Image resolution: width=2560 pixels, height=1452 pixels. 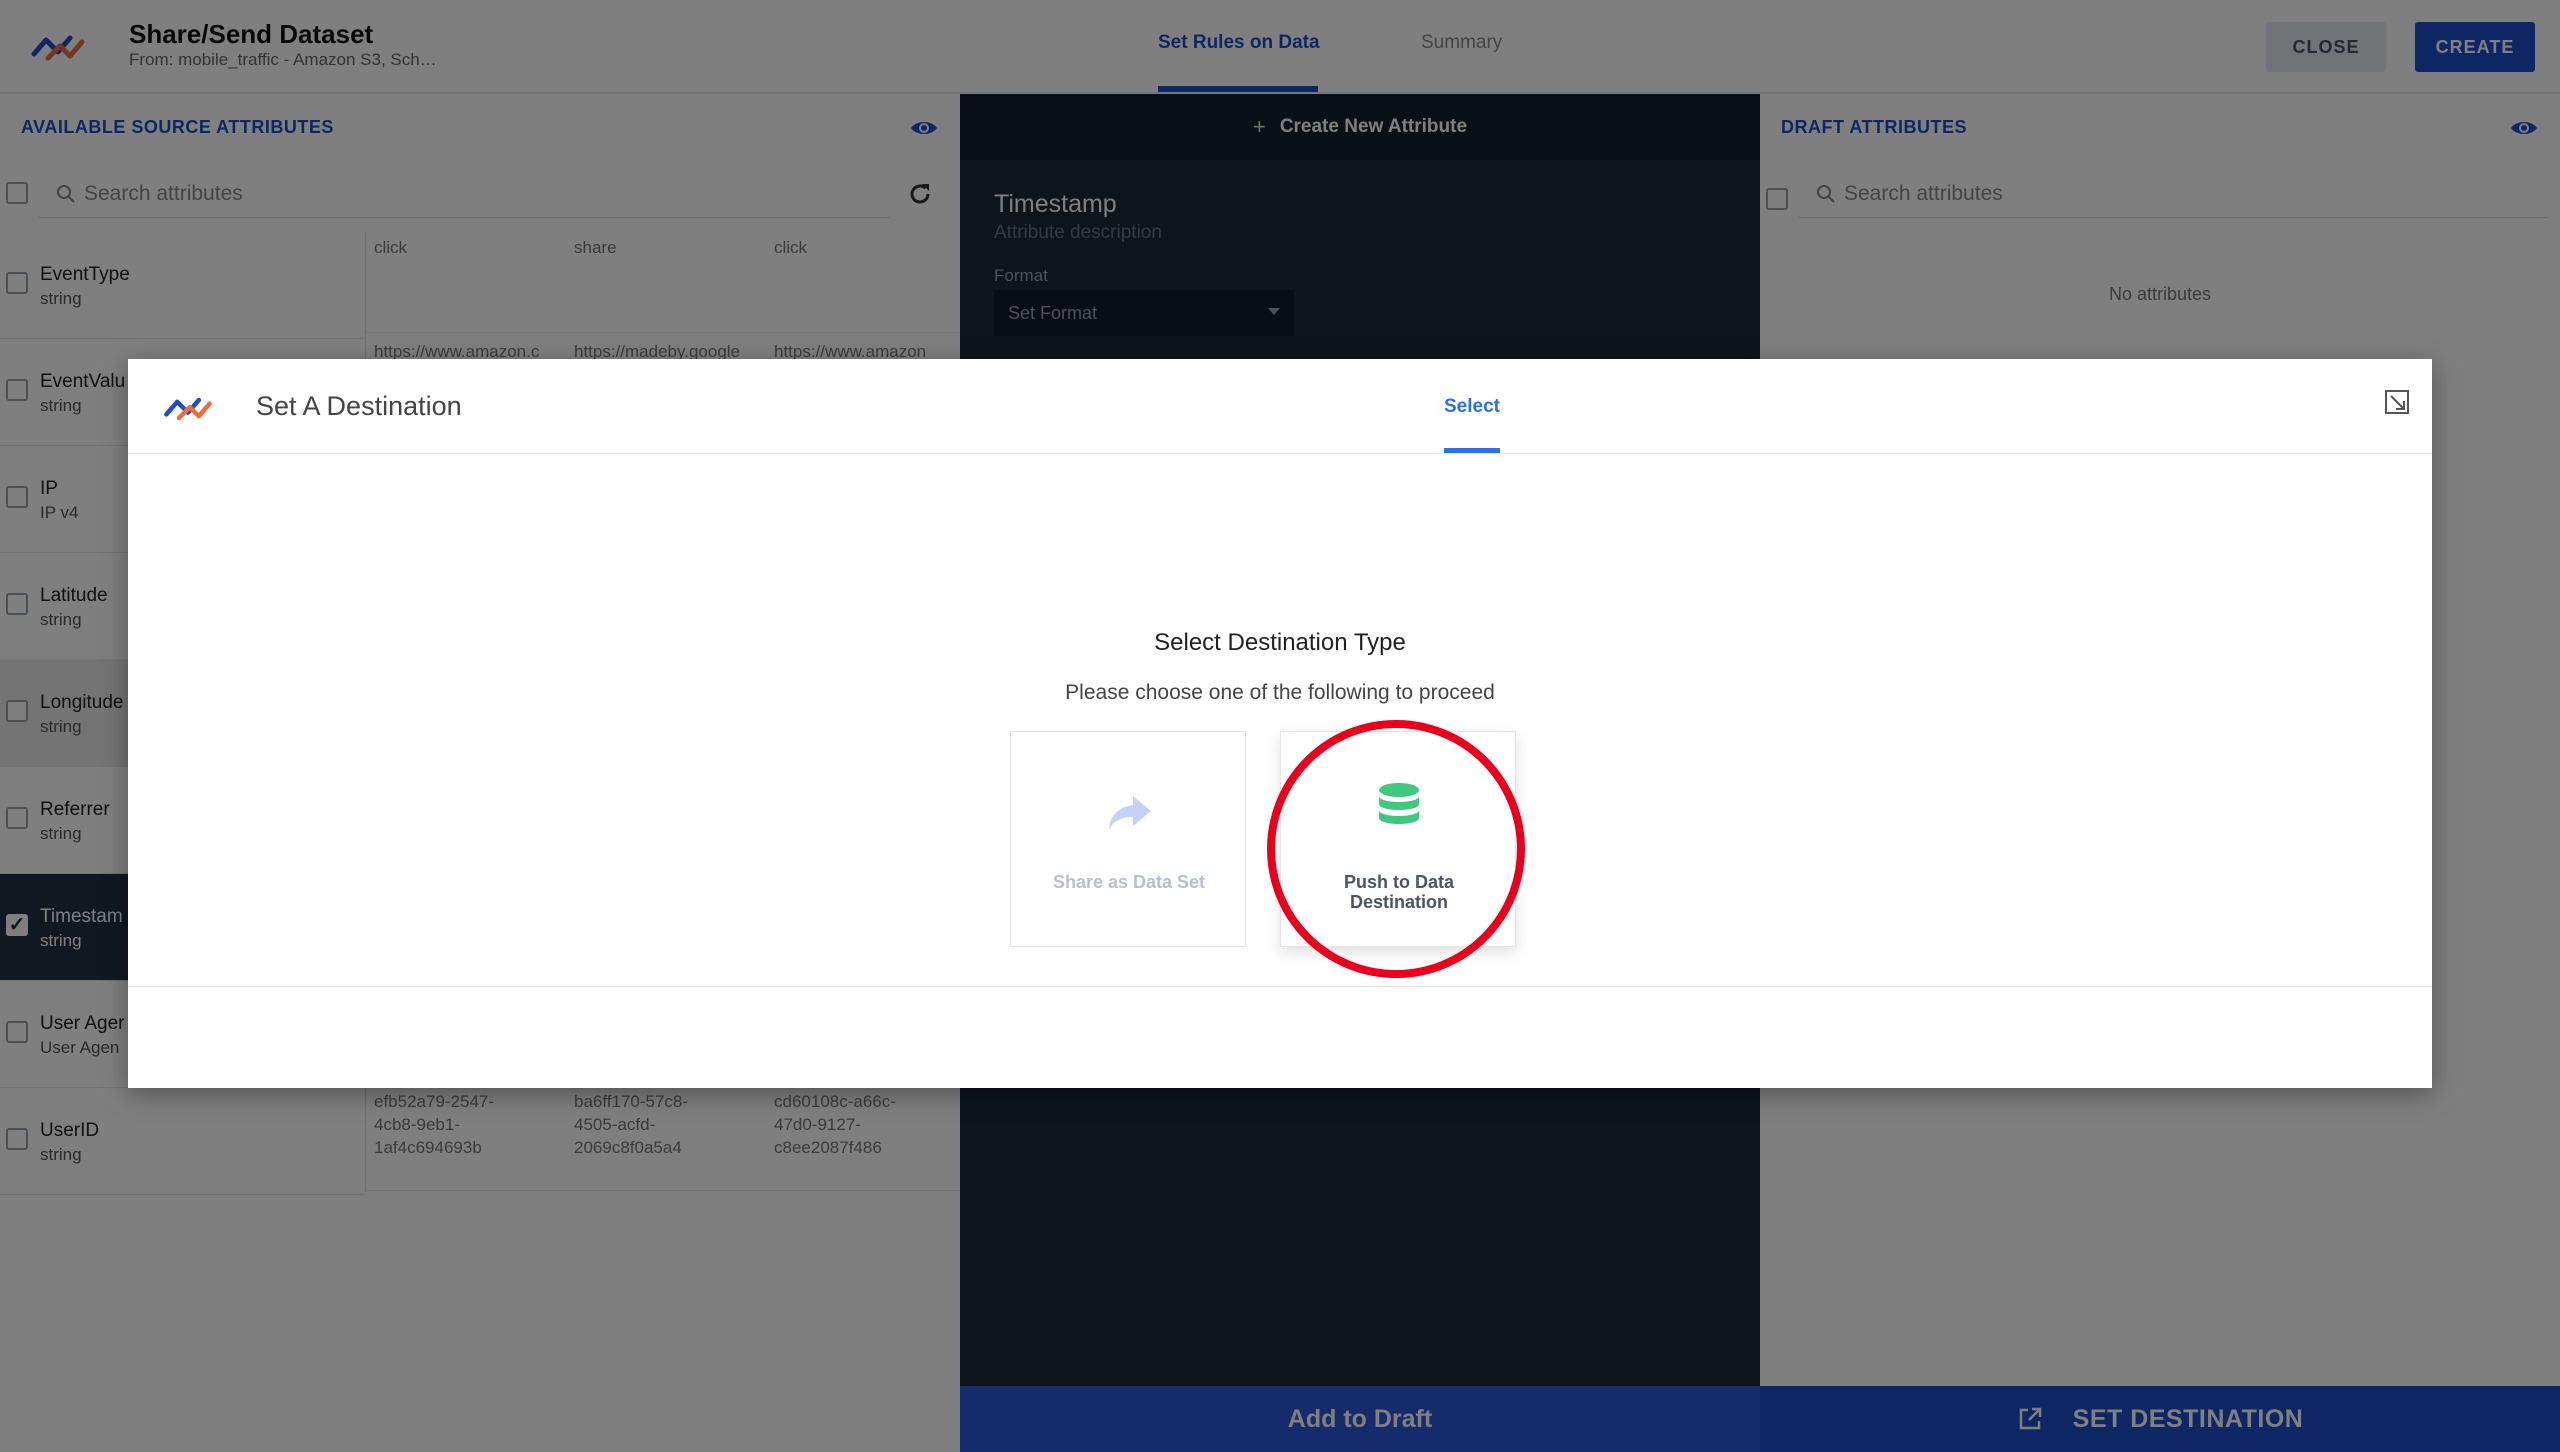 I want to click on app-logo-icon, so click(x=188, y=409).